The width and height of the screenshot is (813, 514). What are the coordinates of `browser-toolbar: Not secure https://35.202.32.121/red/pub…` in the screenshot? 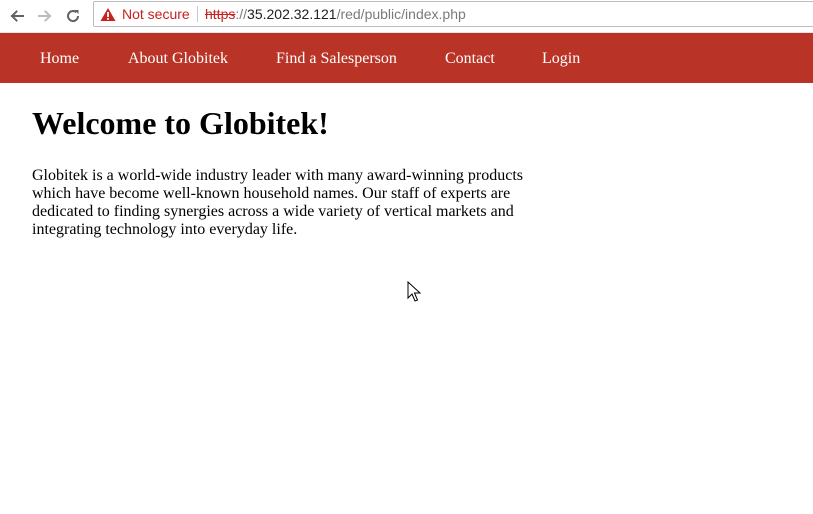 It's located at (406, 16).